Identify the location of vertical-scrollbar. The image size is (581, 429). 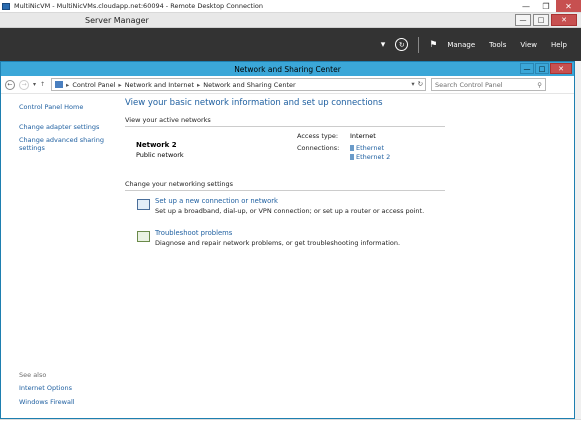
(578, 241).